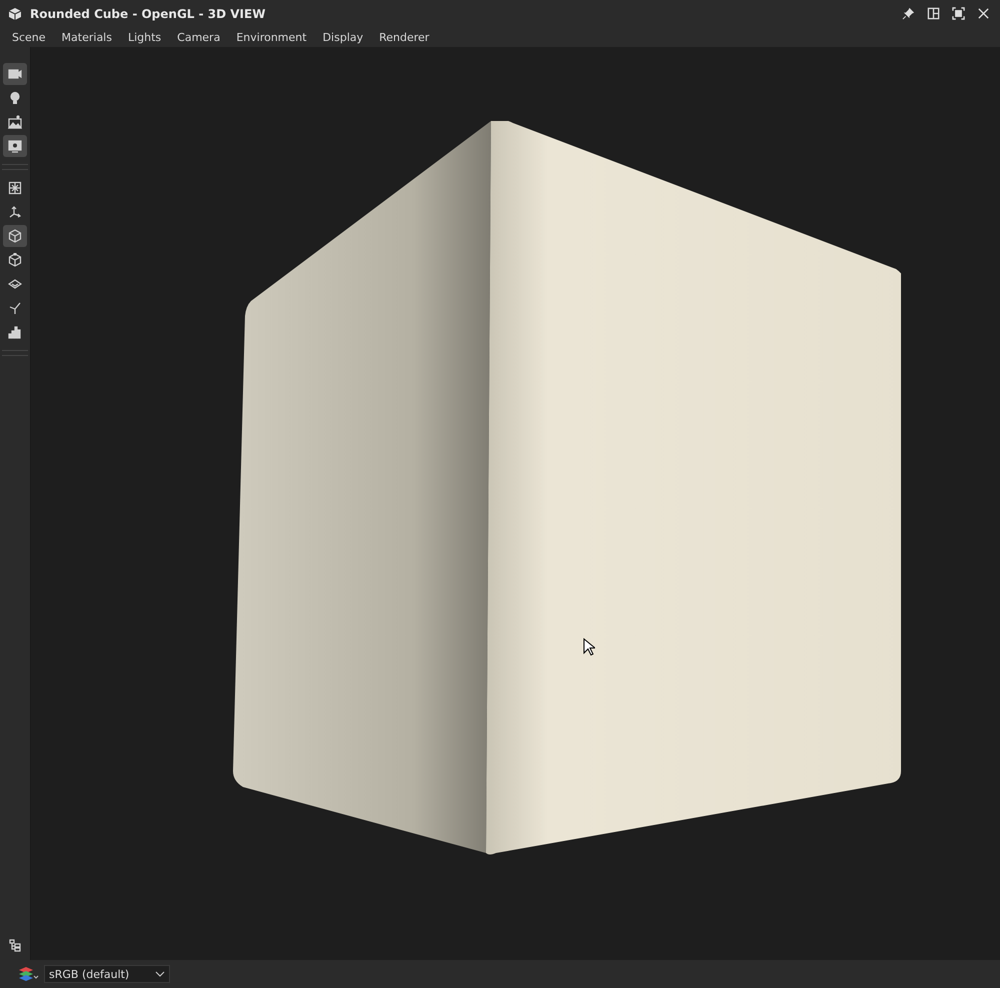 This screenshot has width=1000, height=988. I want to click on axes-icon, so click(15, 212).